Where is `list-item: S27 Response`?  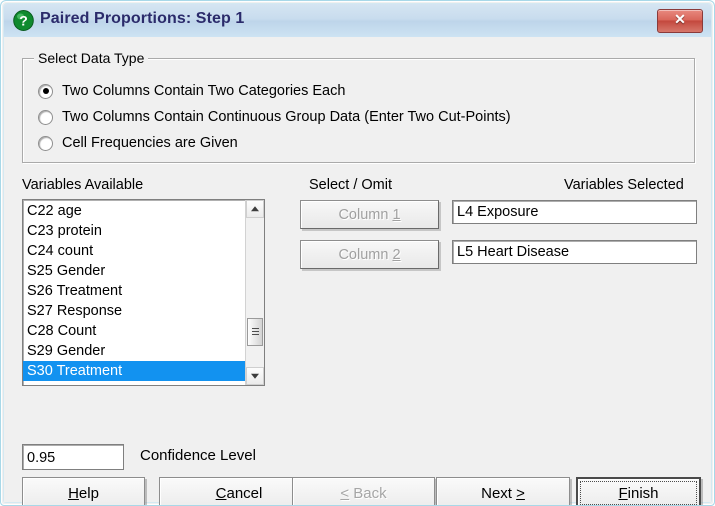 list-item: S27 Response is located at coordinates (134, 311).